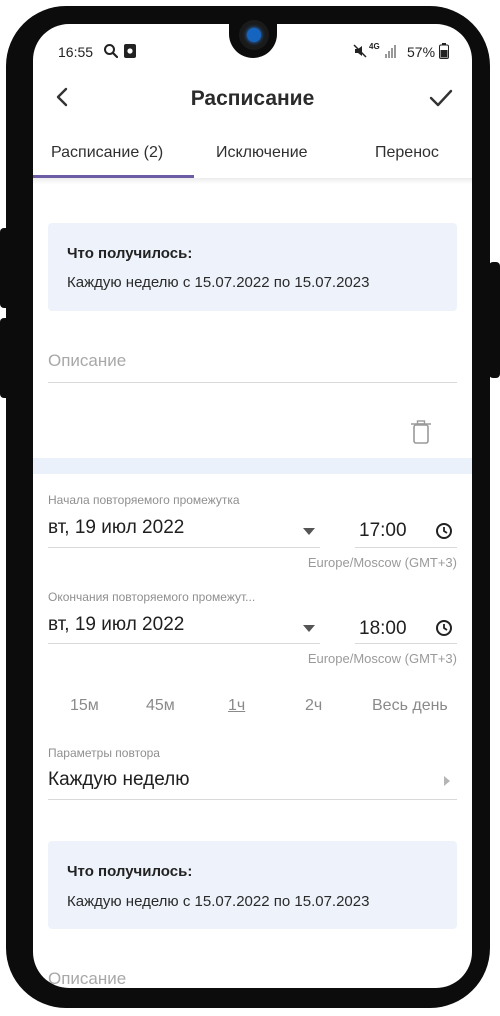 The height and width of the screenshot is (1016, 500). I want to click on duration-1h: 1ч, so click(236, 706).